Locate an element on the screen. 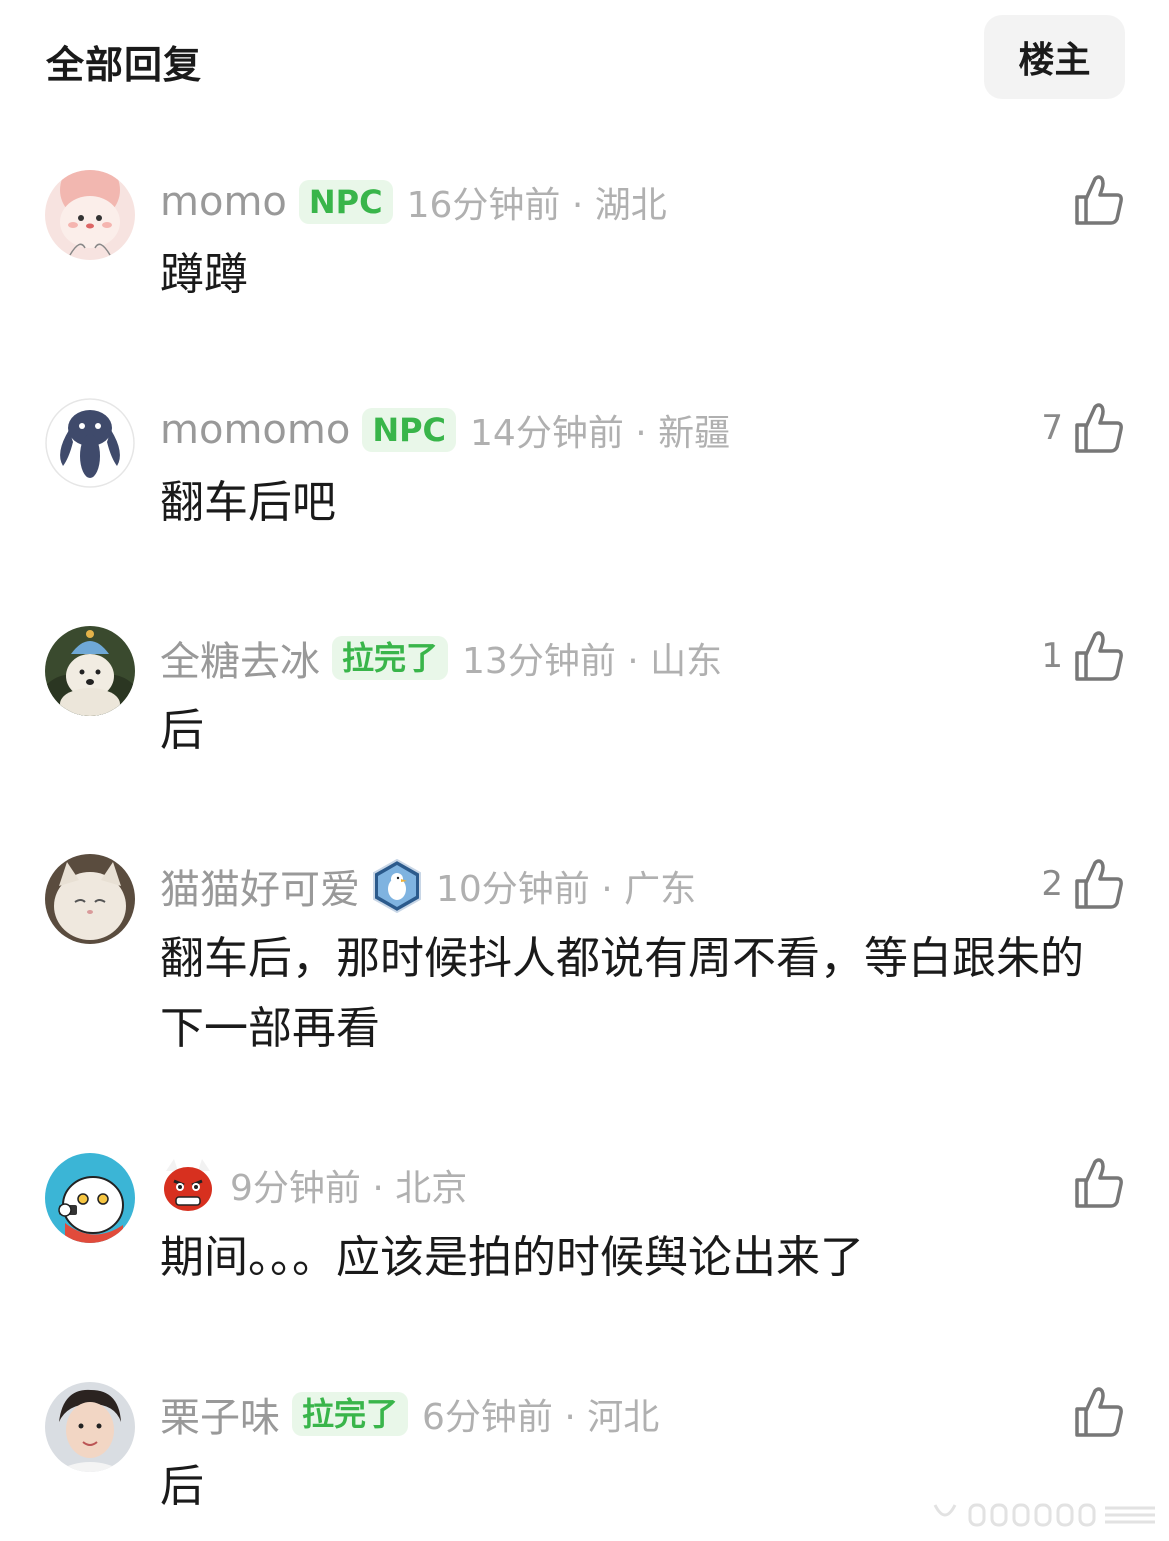 This screenshot has width=1169, height=1541. red-oni-mask-icon is located at coordinates (188, 1185).